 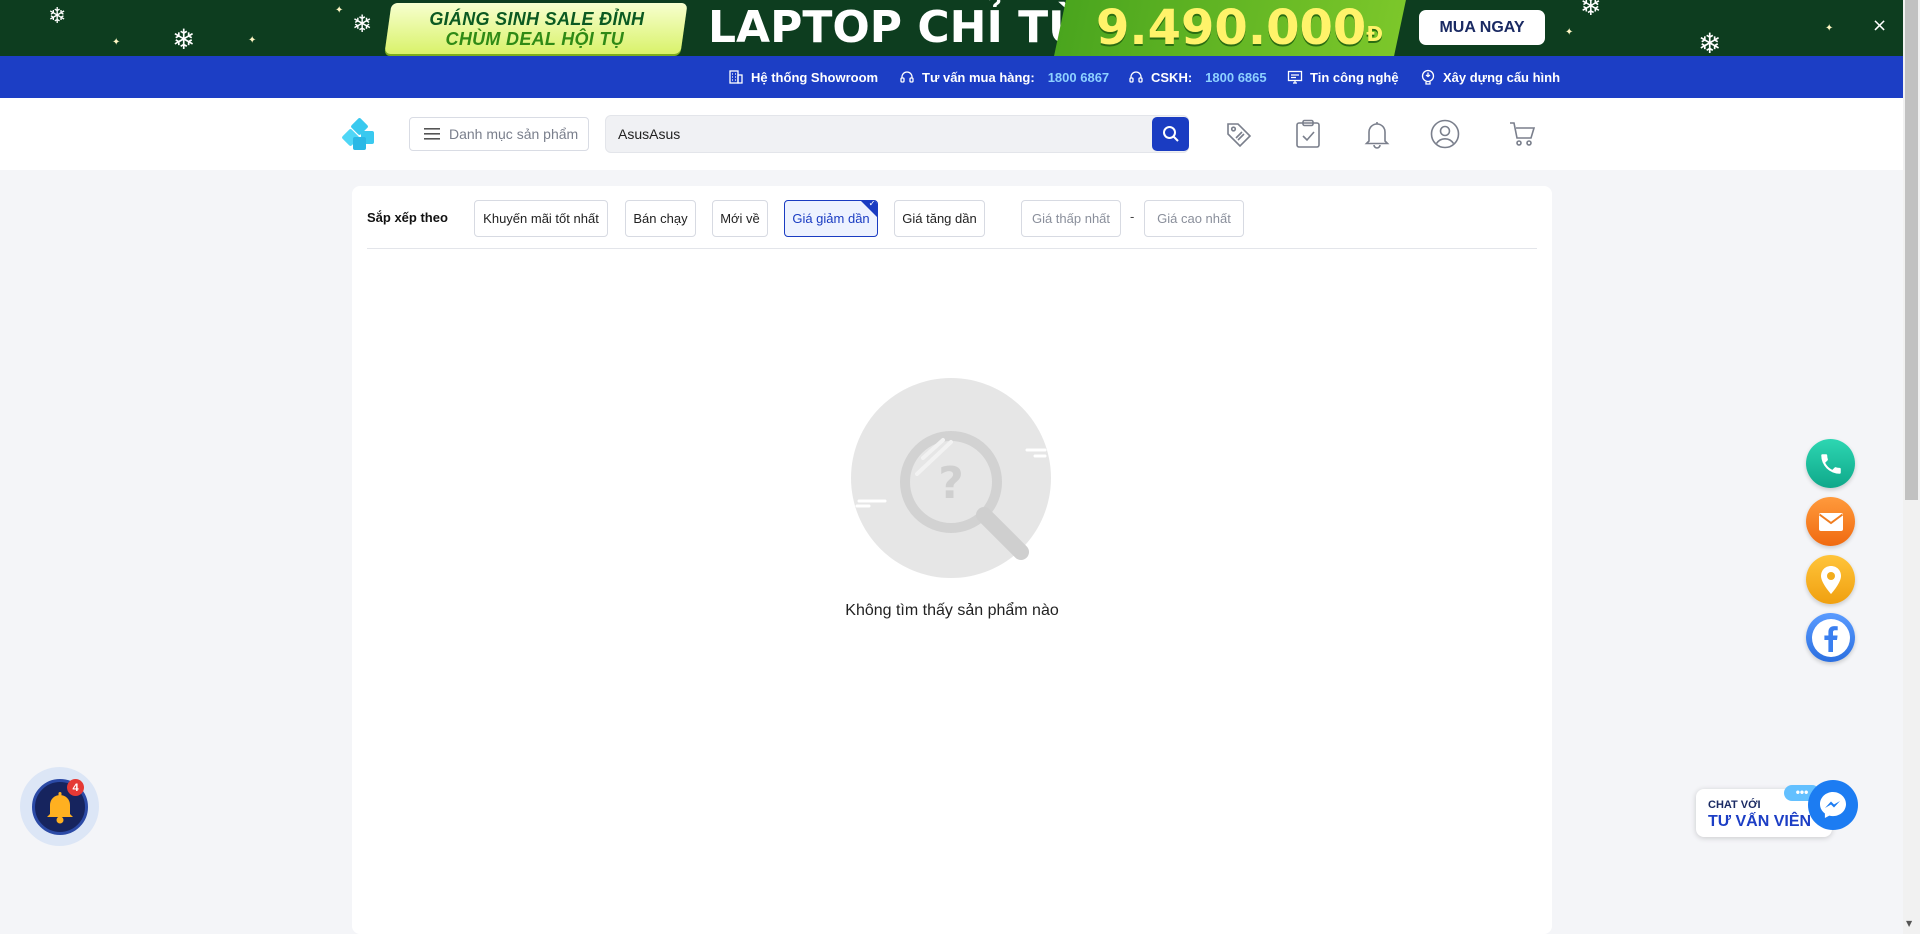 What do you see at coordinates (740, 218) in the screenshot?
I see `sort-newest: Mới về` at bounding box center [740, 218].